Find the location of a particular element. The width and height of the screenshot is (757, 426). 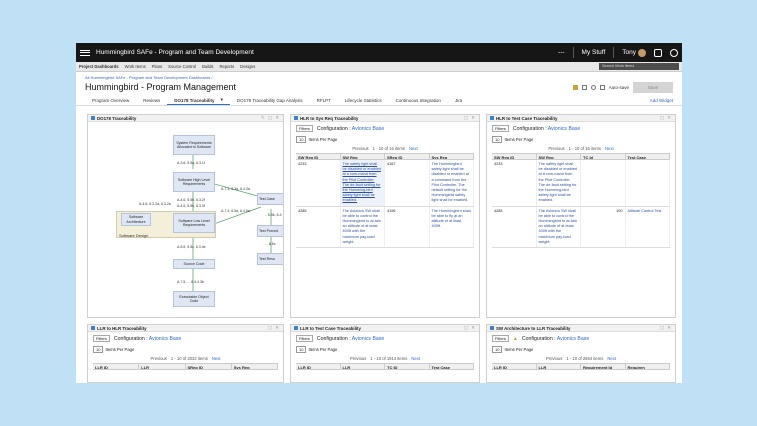

diagram-box-low-level-requirements: Software Low Level Requirements is located at coordinates (194, 223).